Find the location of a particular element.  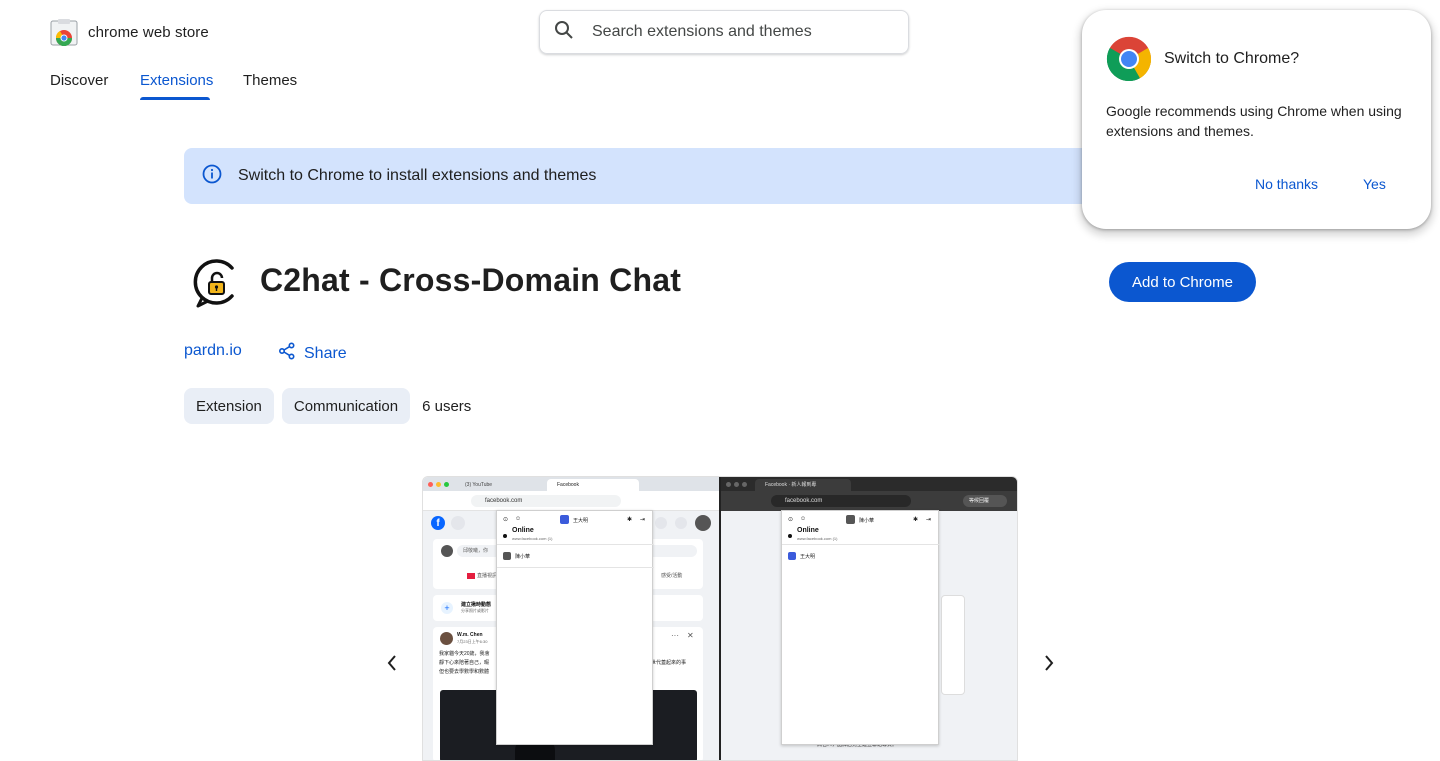

tab-themes-label: Themes is located at coordinates (270, 80).